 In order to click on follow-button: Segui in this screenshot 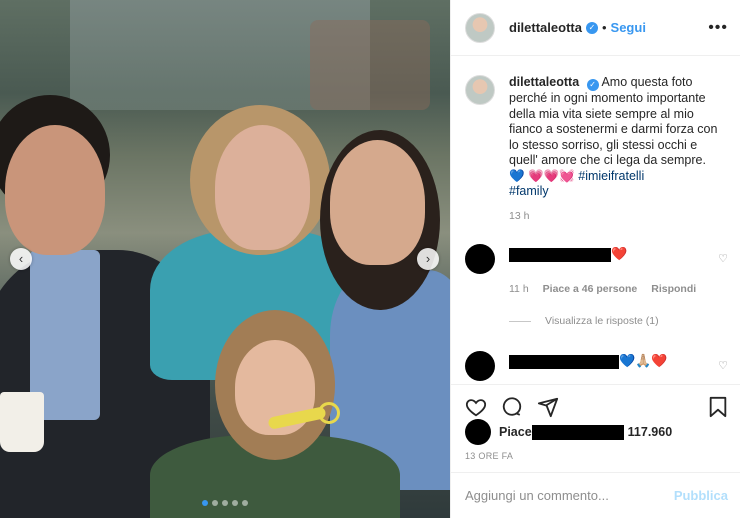, I will do `click(628, 27)`.